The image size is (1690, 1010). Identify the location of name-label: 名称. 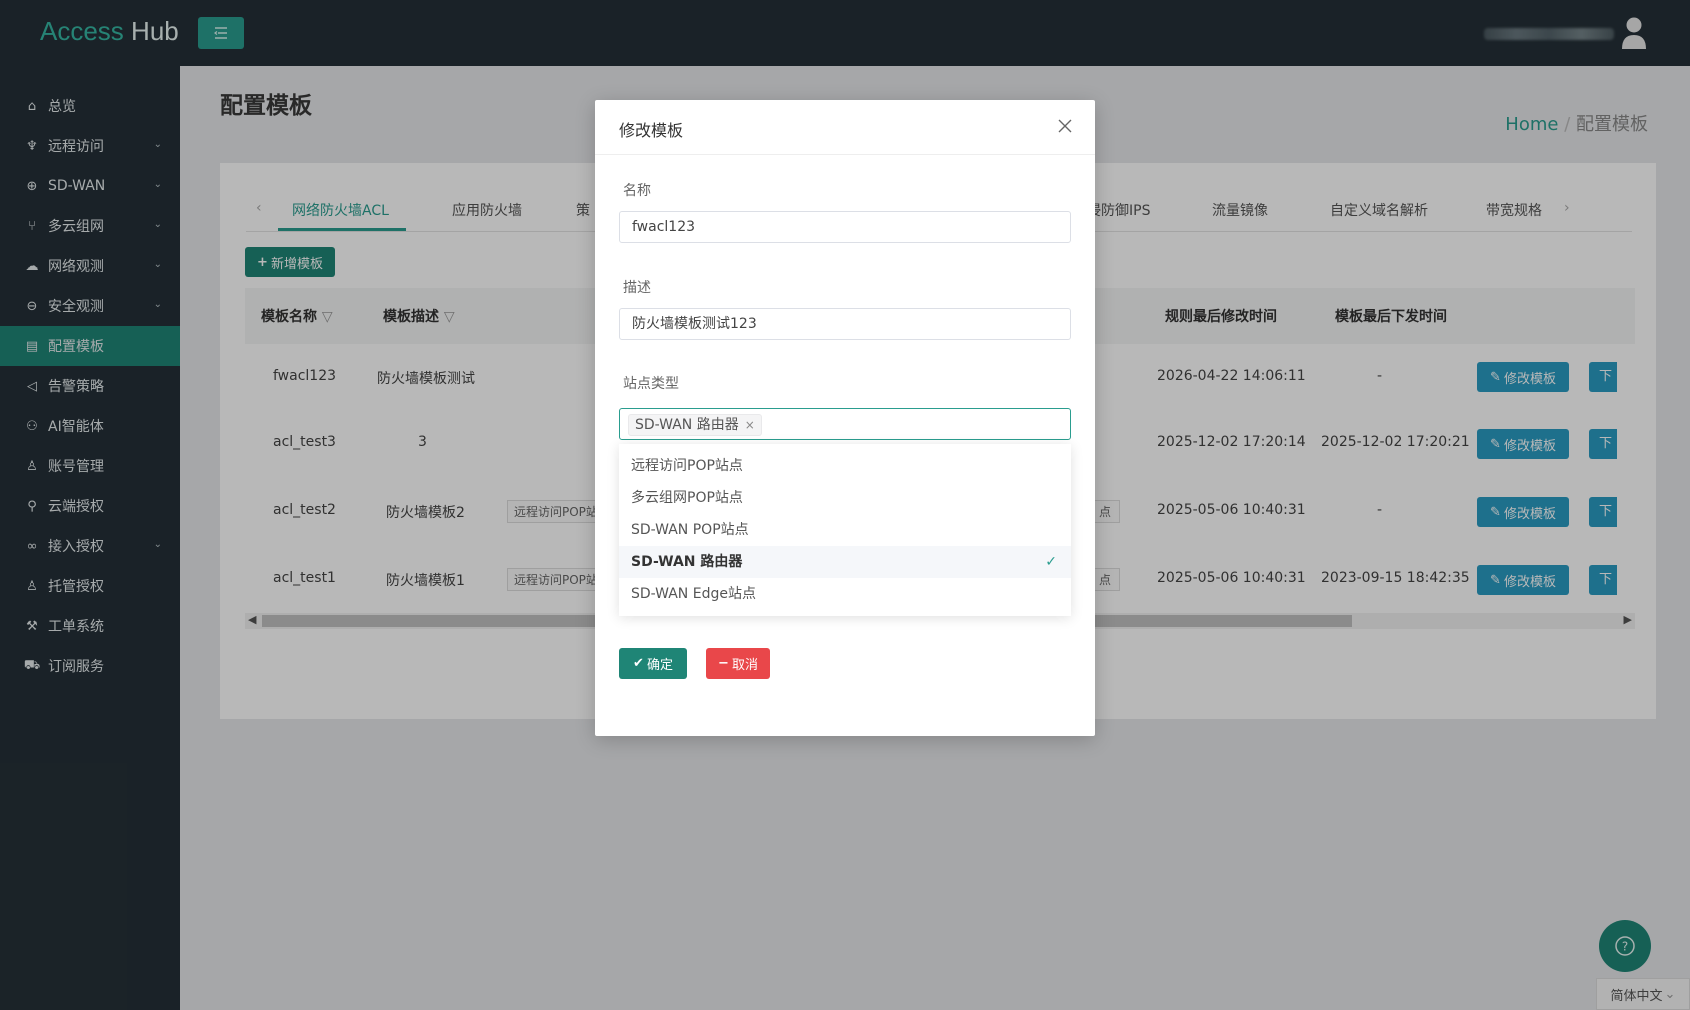
(637, 191).